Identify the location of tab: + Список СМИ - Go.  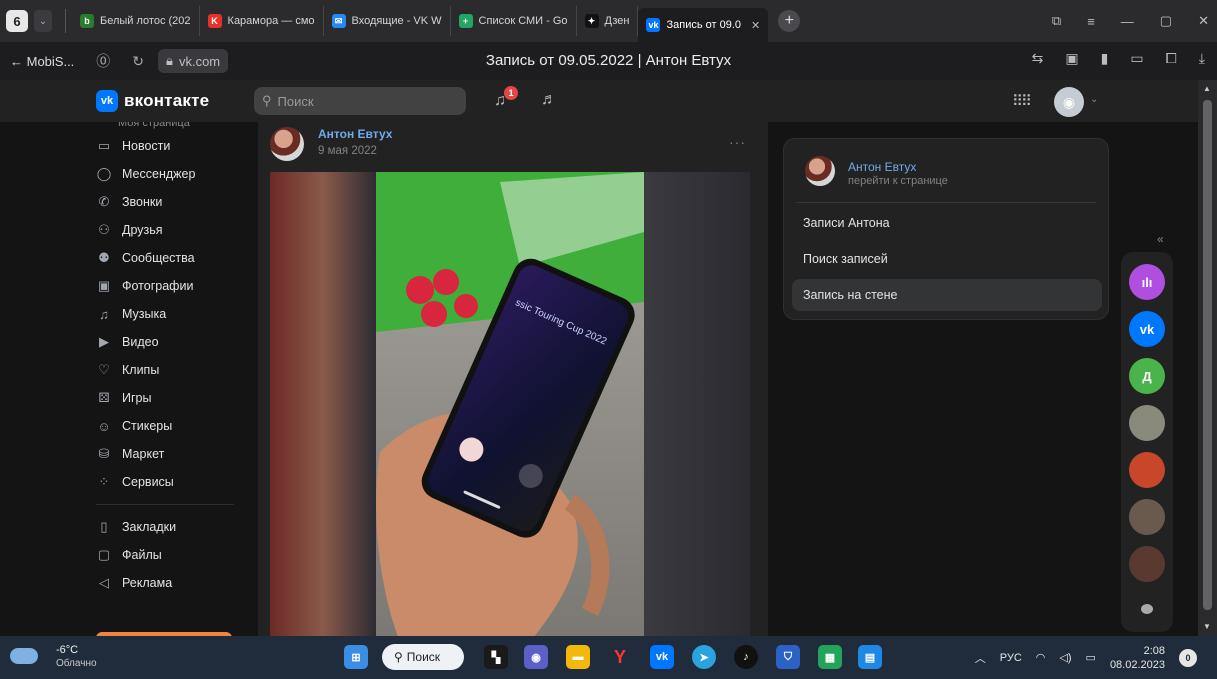
(514, 21).